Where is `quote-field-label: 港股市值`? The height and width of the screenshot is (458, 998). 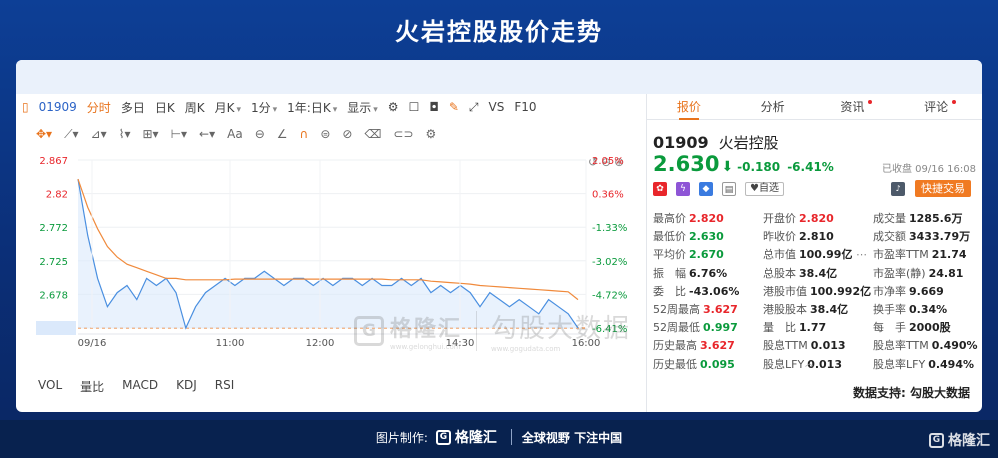 quote-field-label: 港股市值 is located at coordinates (785, 291).